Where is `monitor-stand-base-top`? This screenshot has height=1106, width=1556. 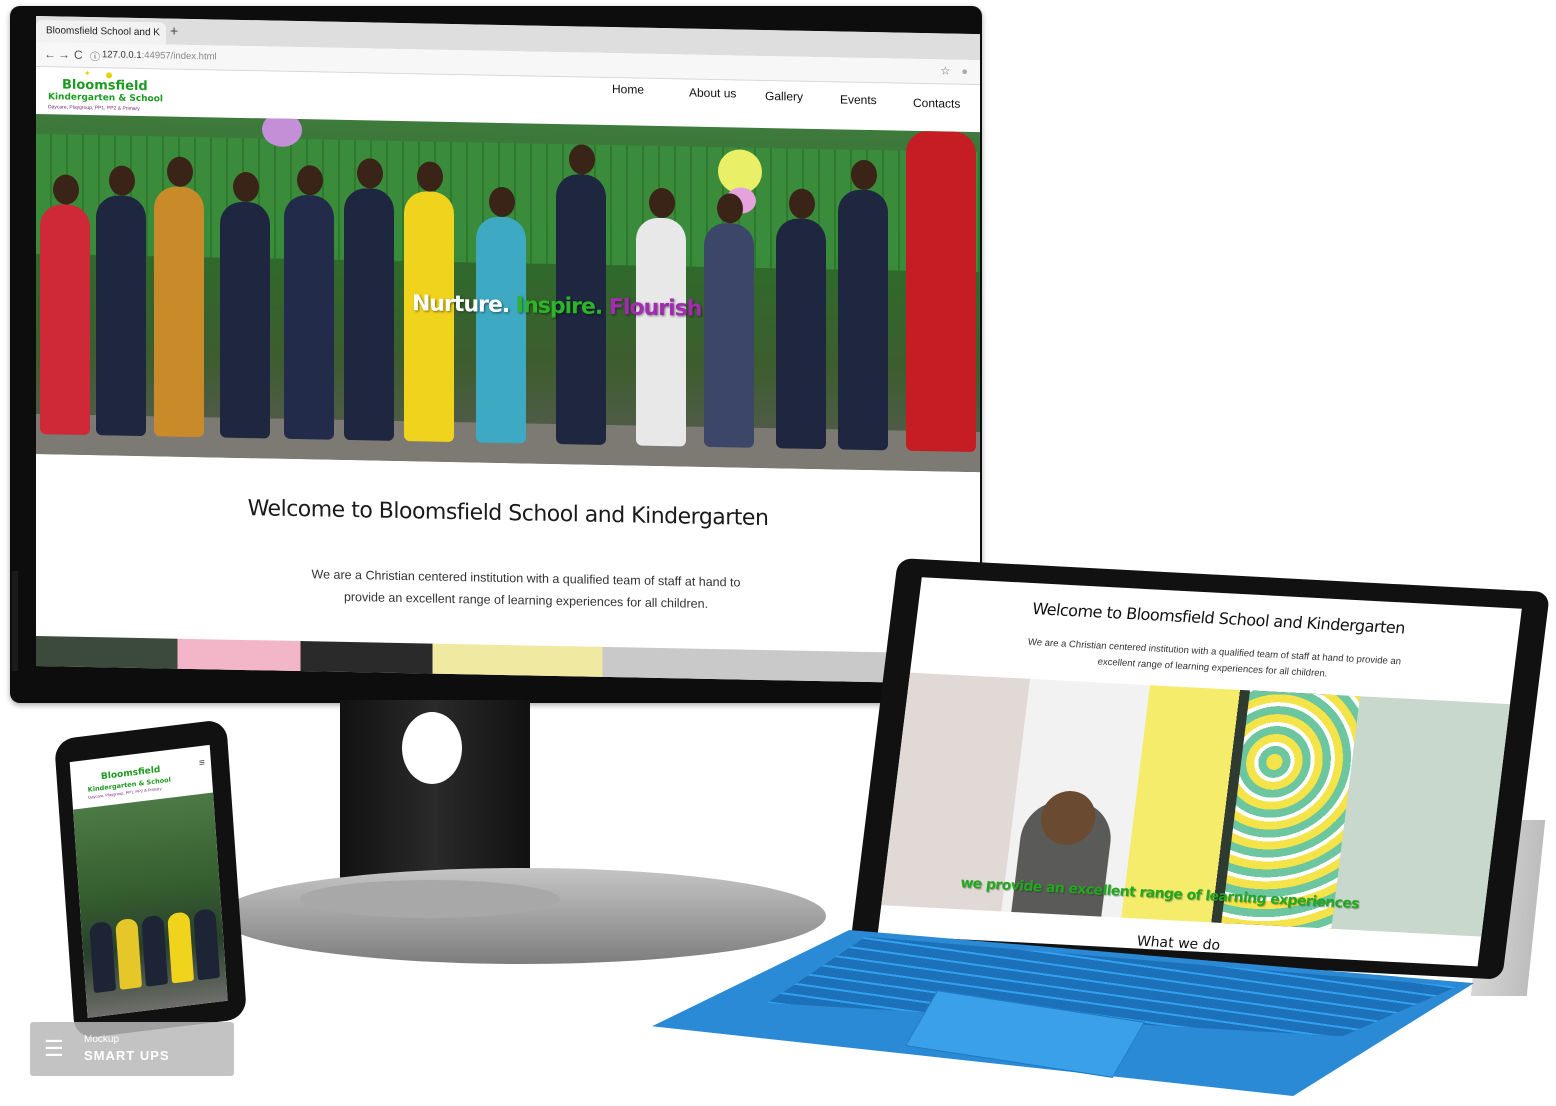 monitor-stand-base-top is located at coordinates (430, 899).